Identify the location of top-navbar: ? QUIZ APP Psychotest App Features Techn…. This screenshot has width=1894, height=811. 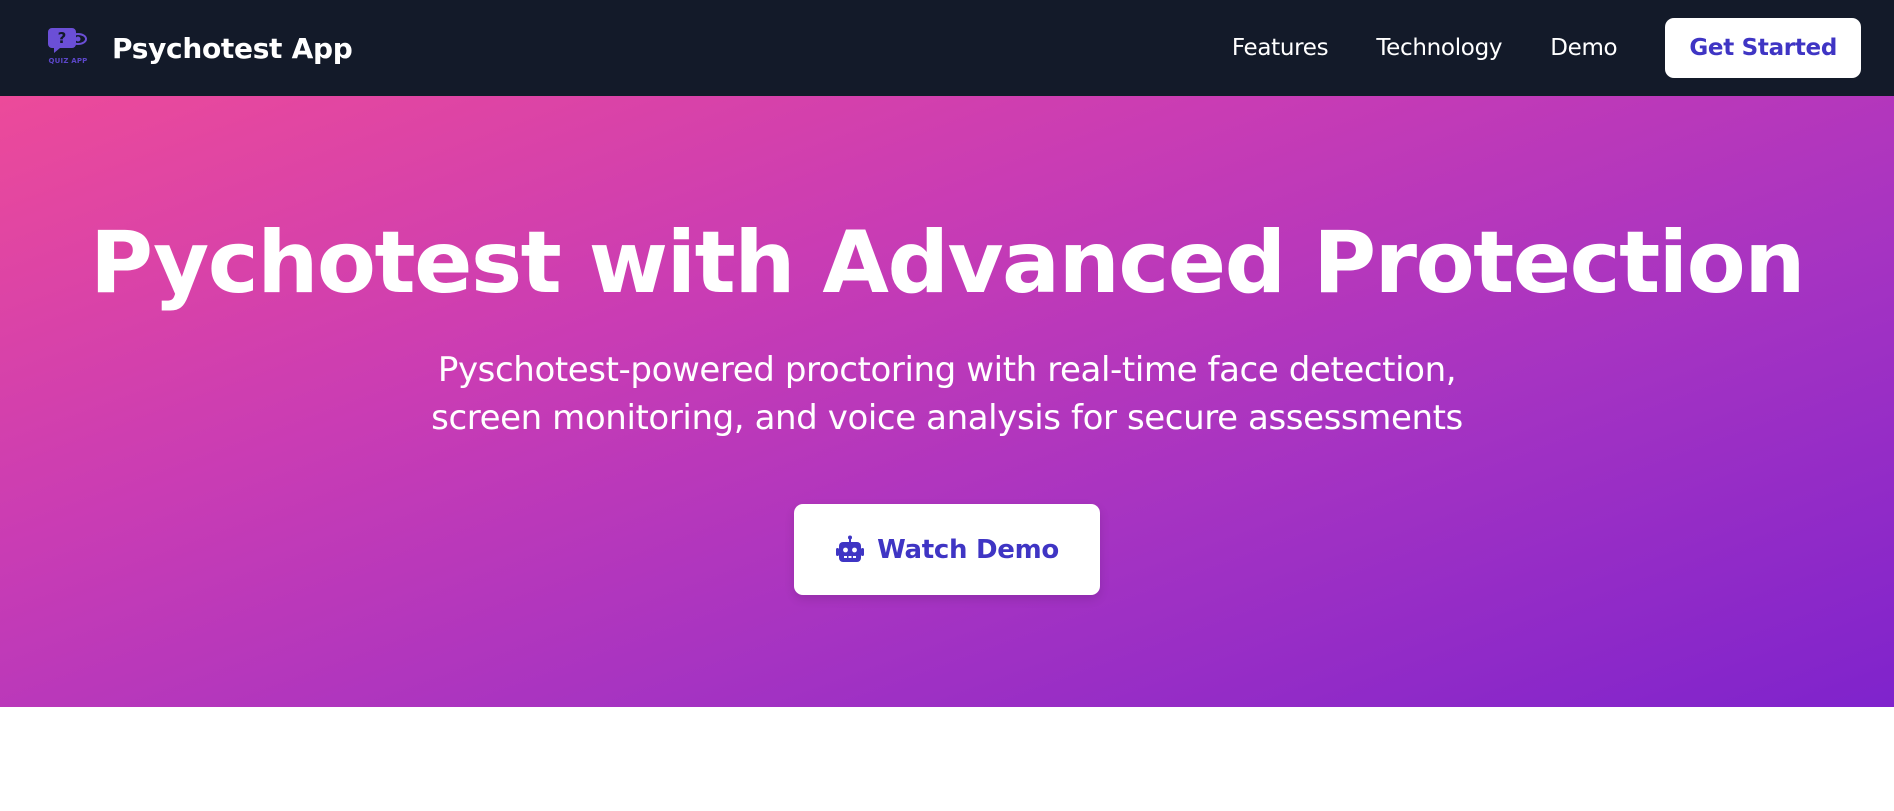
(947, 48).